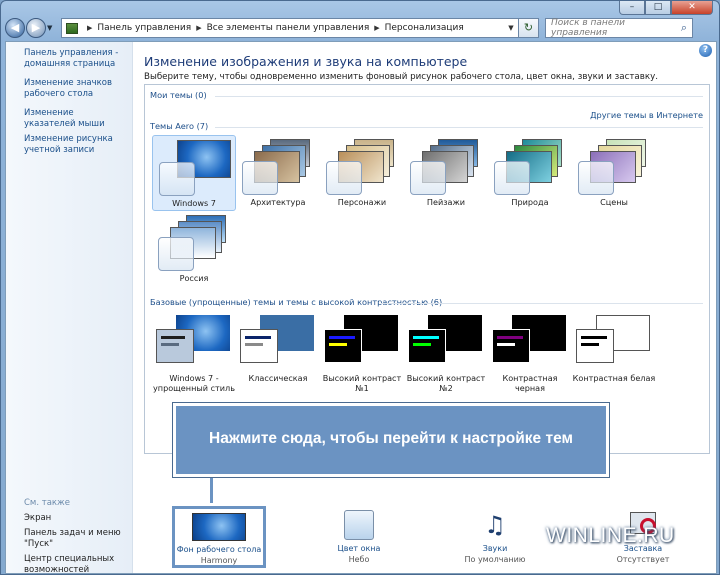 The width and height of the screenshot is (720, 575). I want to click on theme-label: Контрастная черная, so click(530, 383).